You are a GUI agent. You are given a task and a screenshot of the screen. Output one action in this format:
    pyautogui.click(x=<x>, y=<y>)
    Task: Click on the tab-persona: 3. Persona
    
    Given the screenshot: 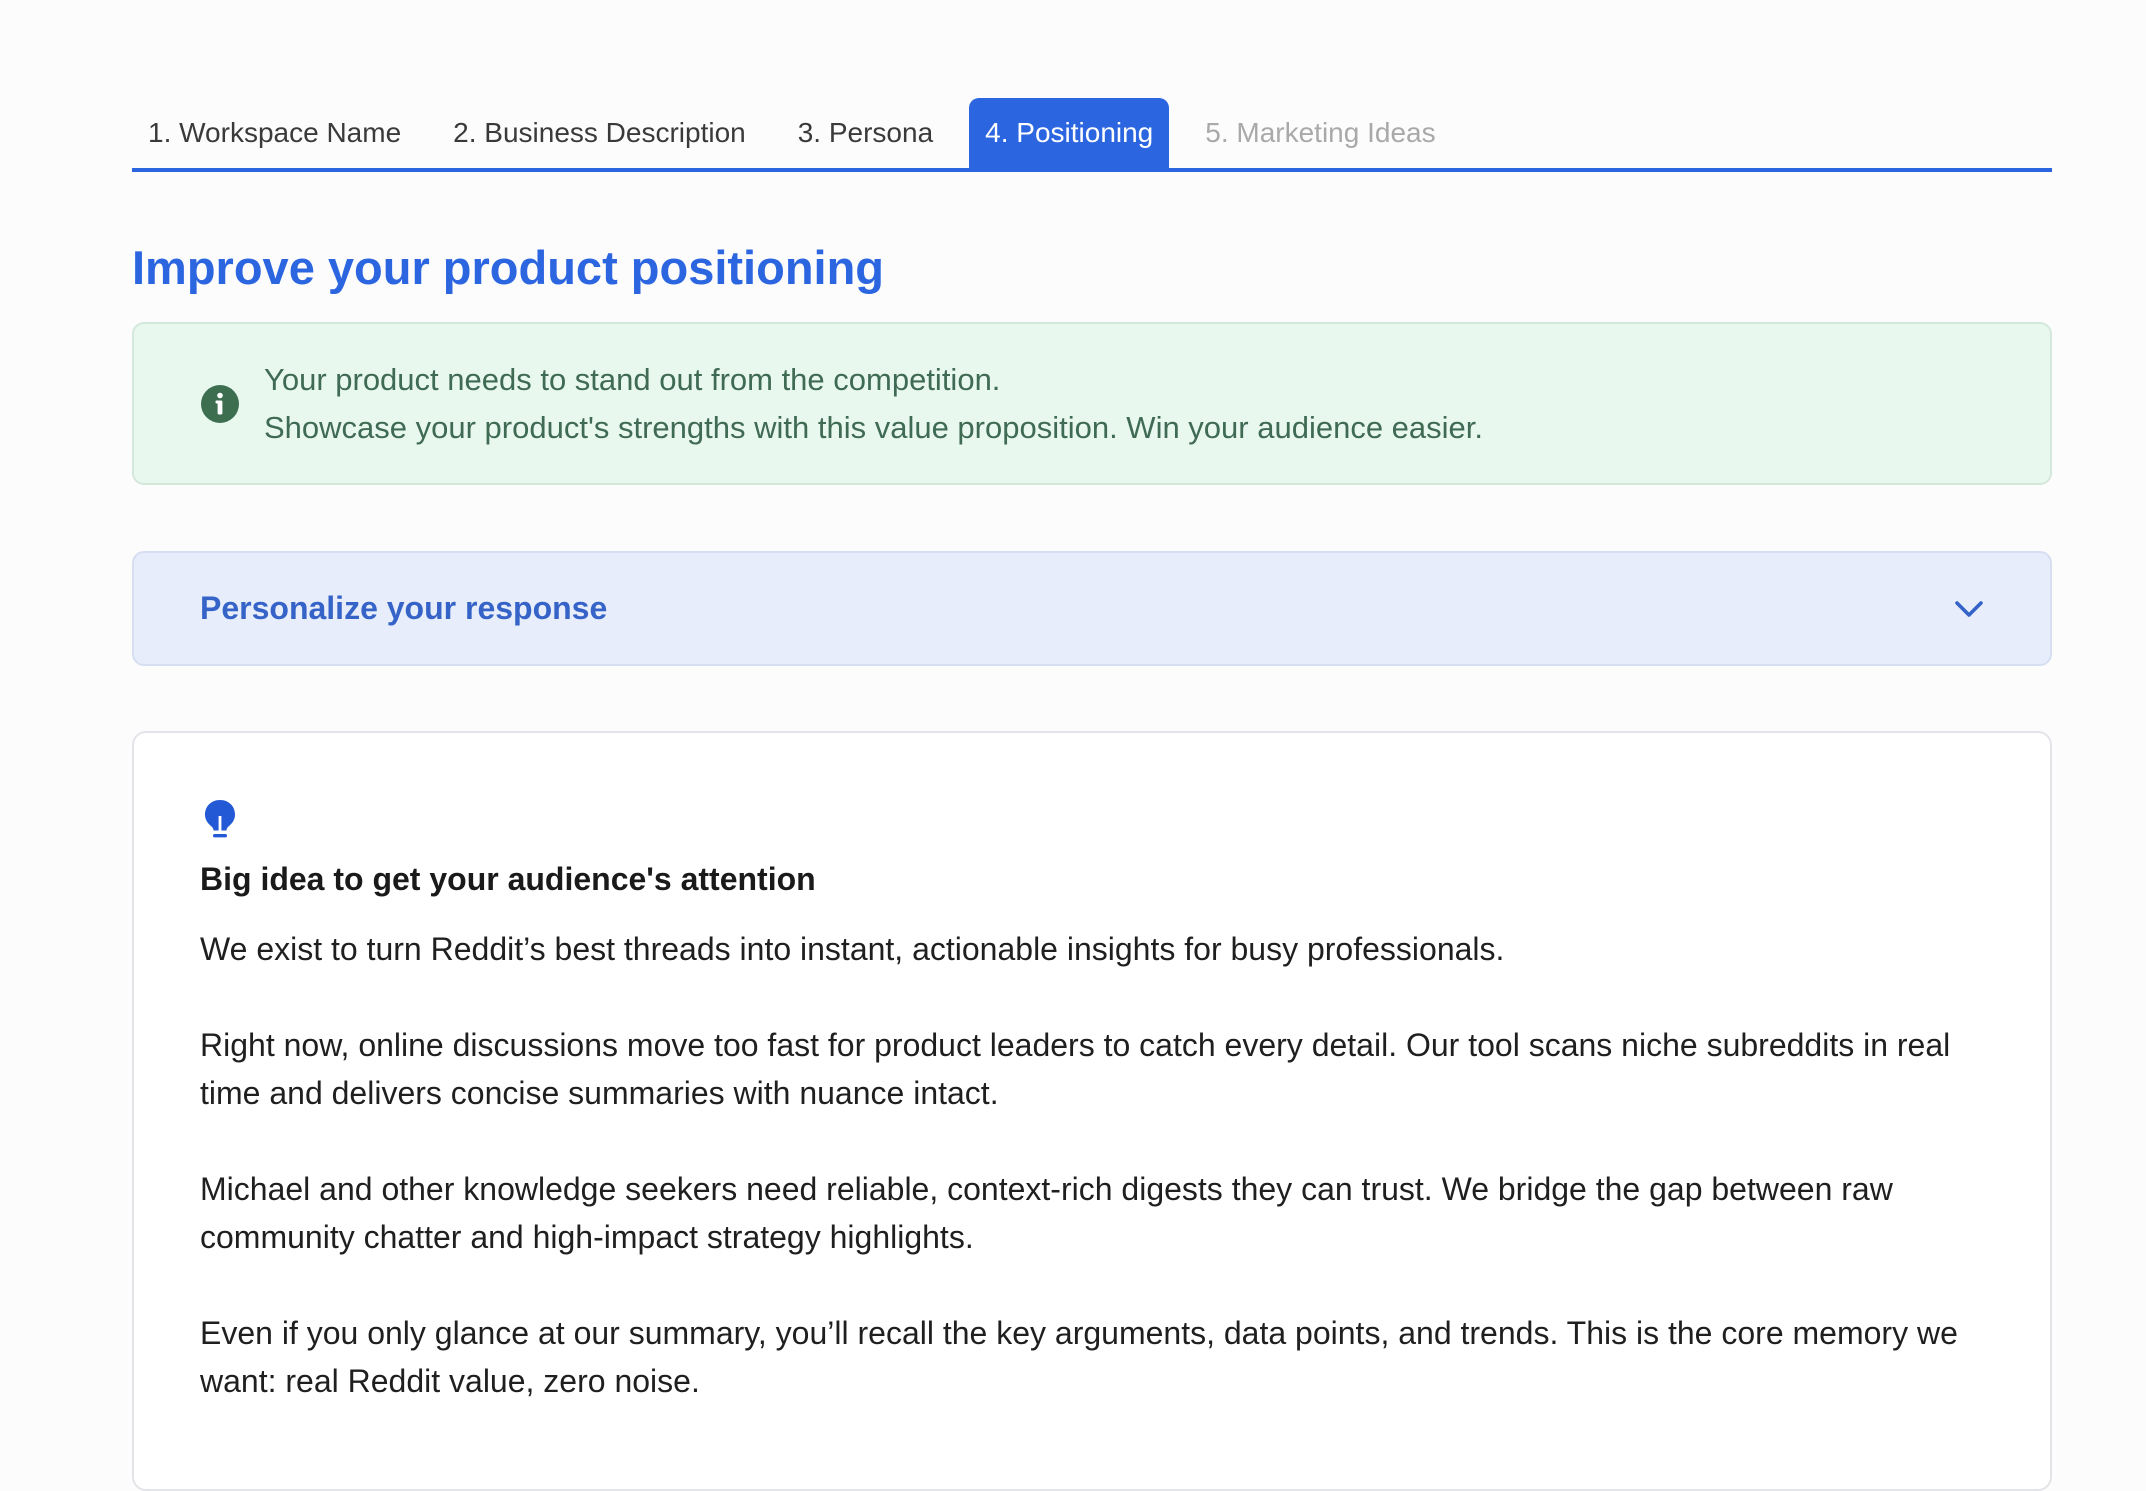 What is the action you would take?
    pyautogui.click(x=865, y=133)
    